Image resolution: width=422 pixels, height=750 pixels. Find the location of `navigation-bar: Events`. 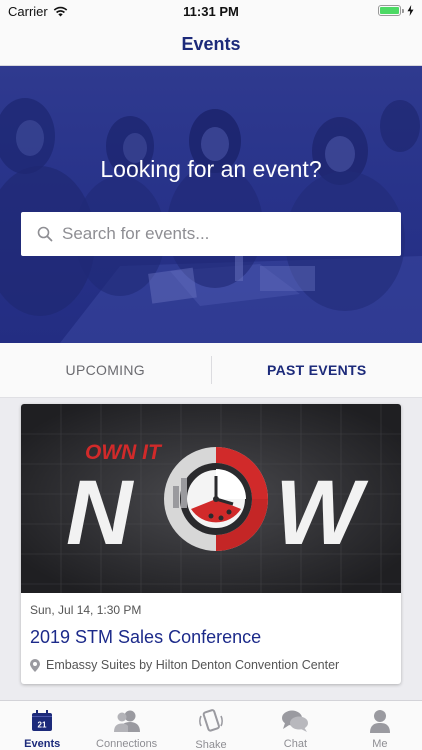

navigation-bar: Events is located at coordinates (211, 44).